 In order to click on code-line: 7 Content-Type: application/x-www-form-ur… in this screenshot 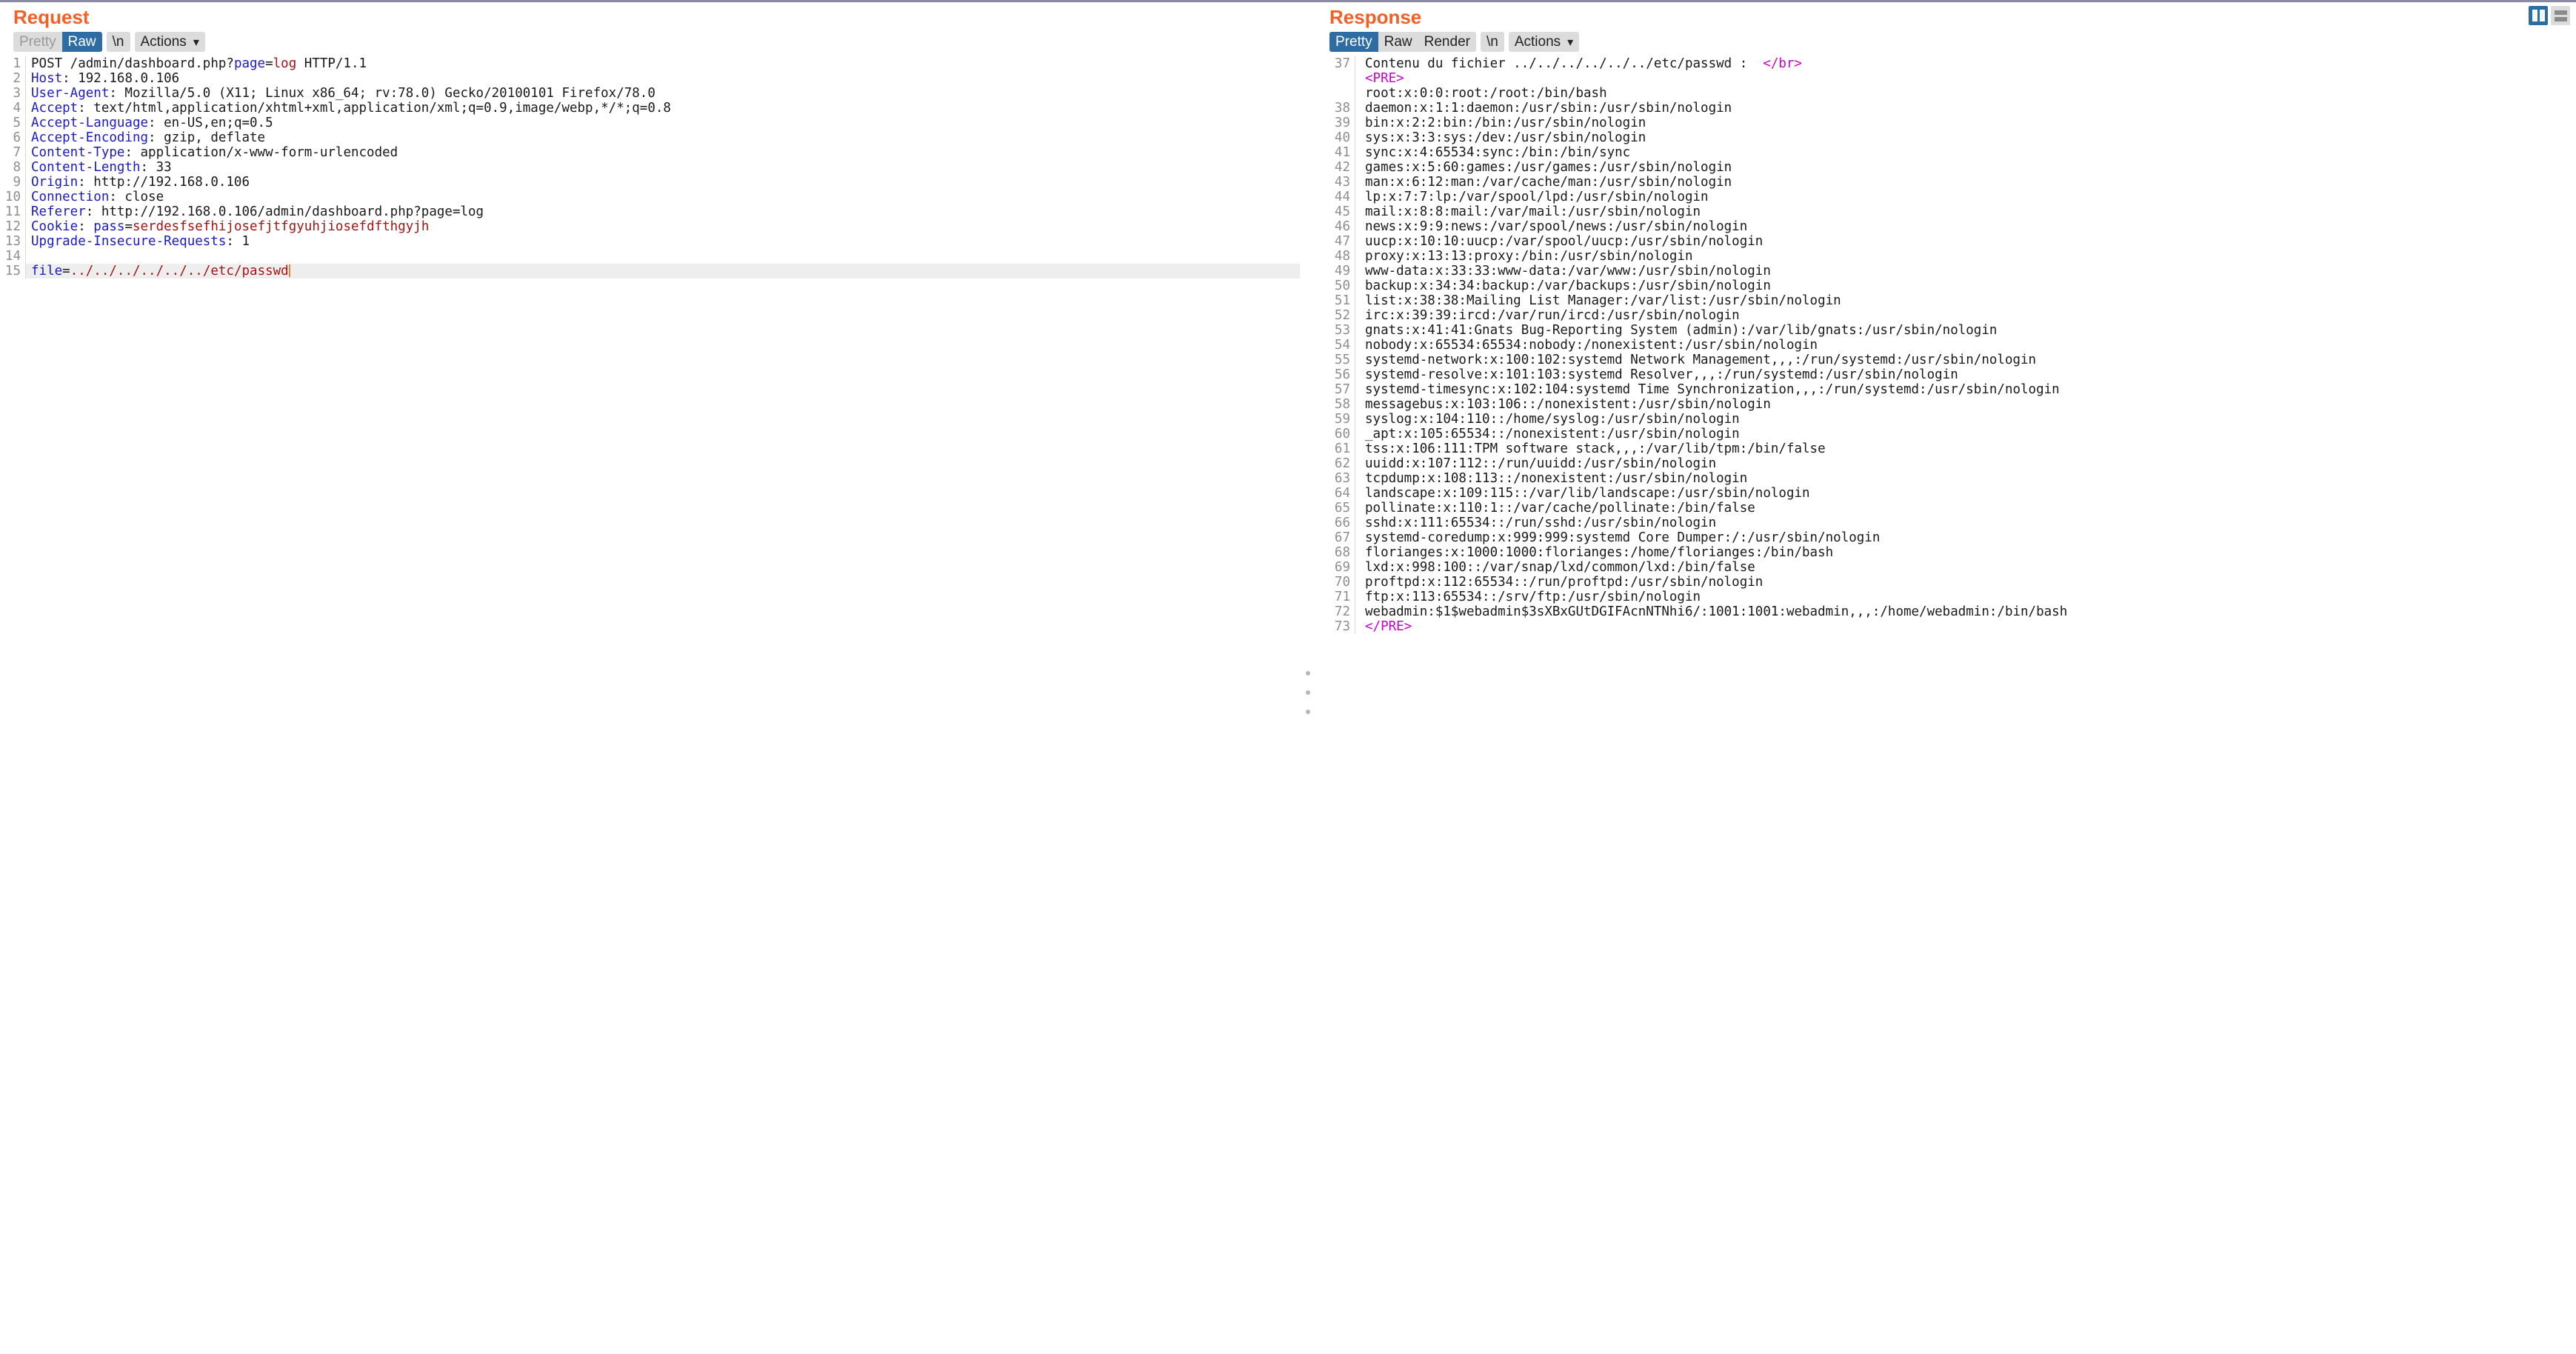, I will do `click(650, 152)`.